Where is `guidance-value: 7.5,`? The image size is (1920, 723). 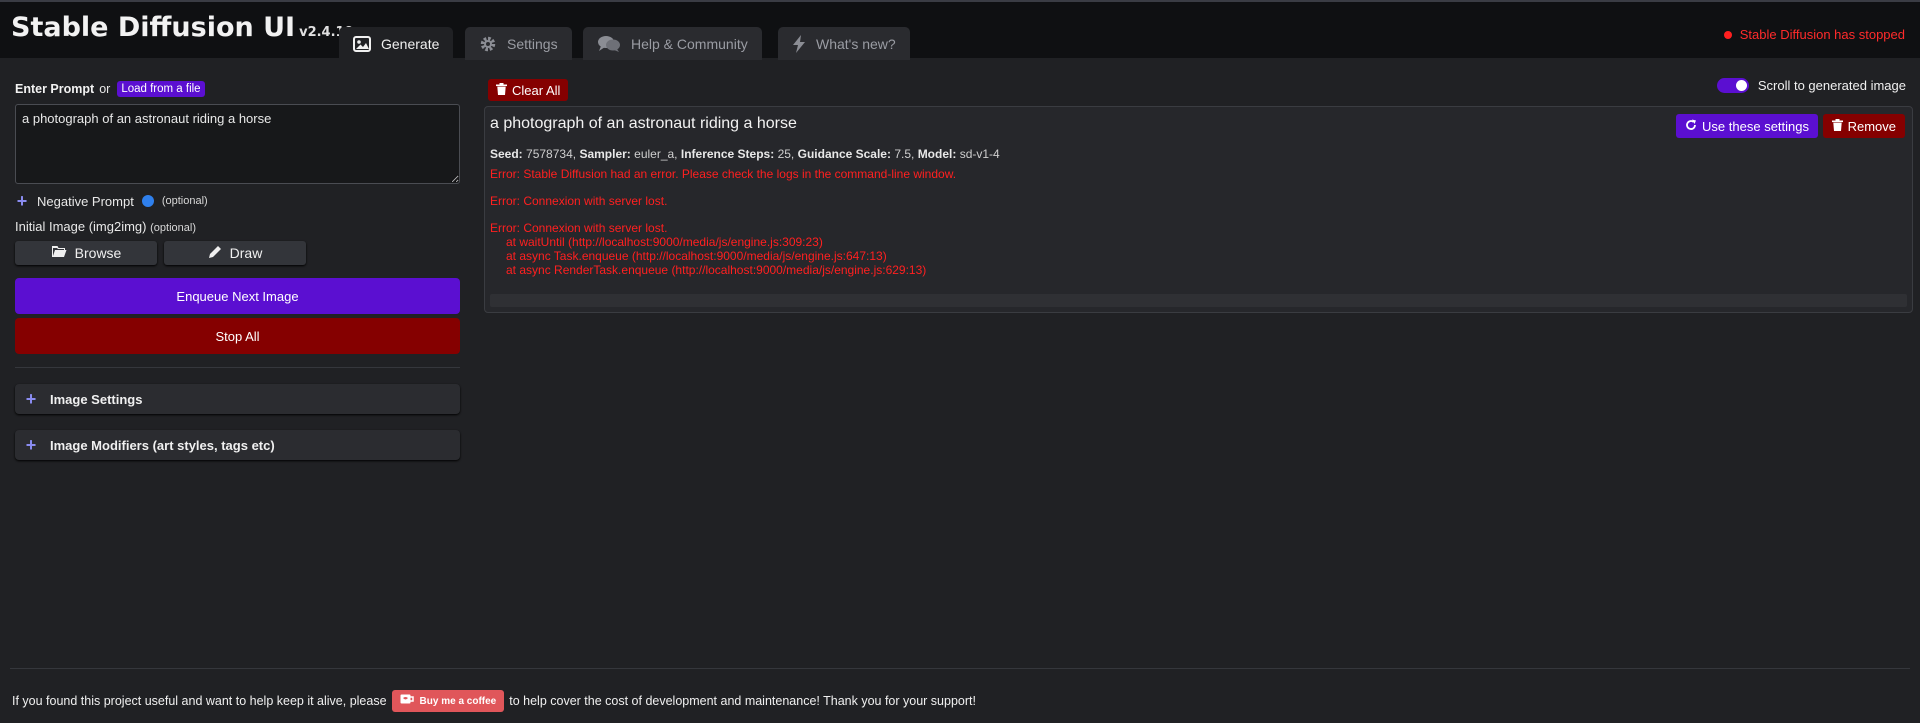
guidance-value: 7.5, is located at coordinates (904, 154).